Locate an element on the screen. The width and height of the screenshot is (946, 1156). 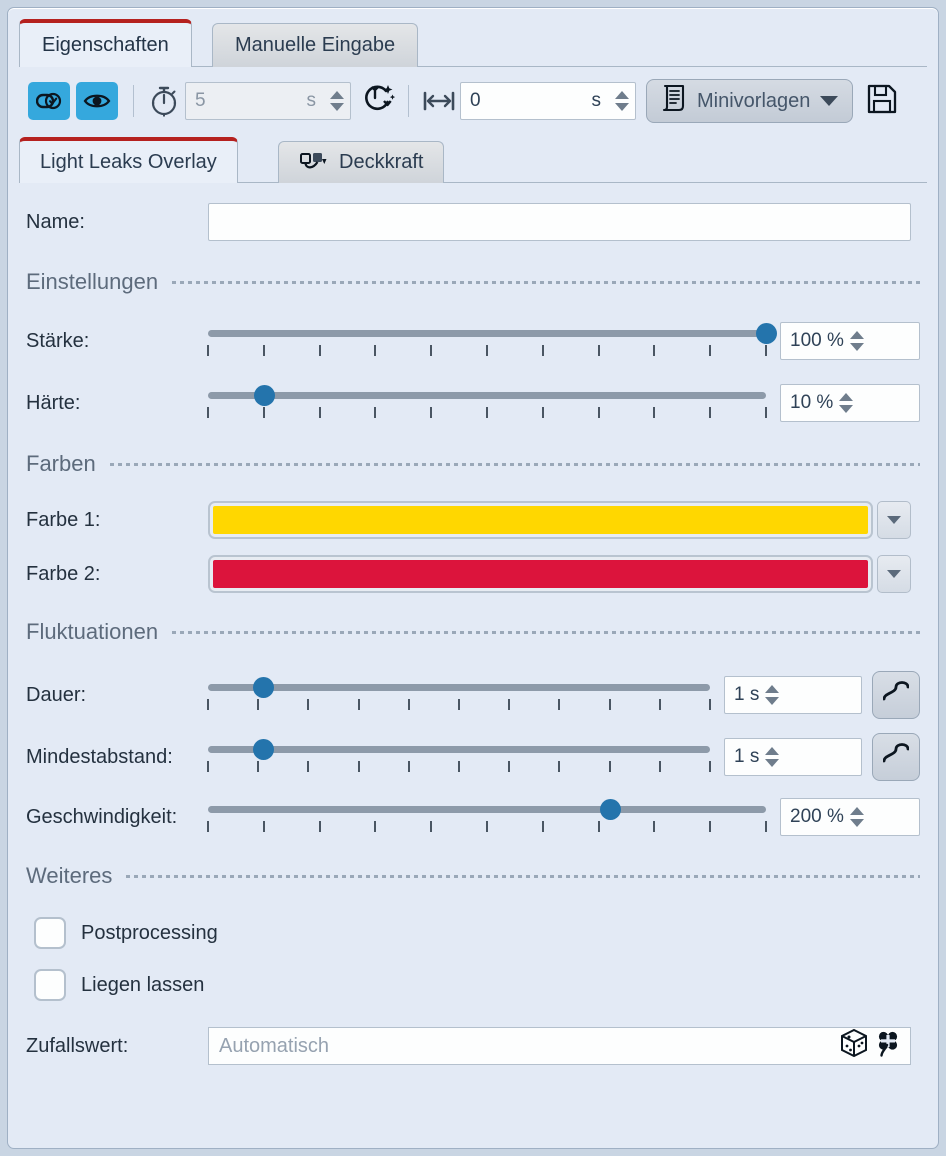
haerte-spinner: 10 % is located at coordinates (850, 403).